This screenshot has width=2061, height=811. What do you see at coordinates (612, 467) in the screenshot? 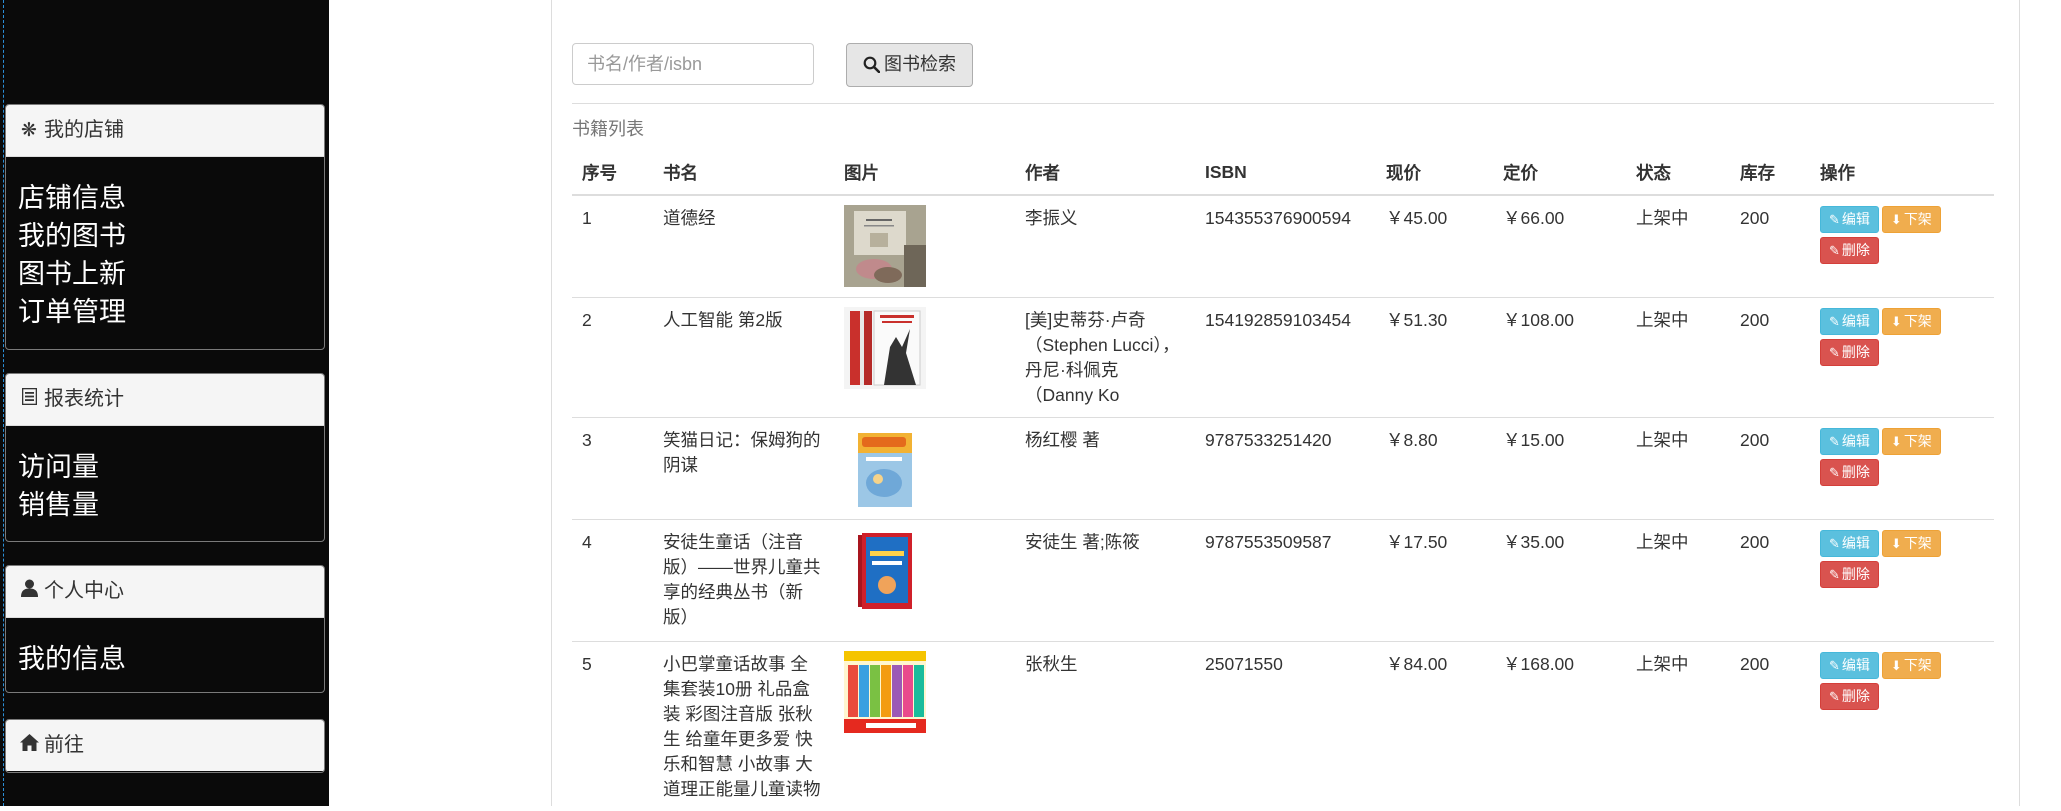
I see `cell-no: 3` at bounding box center [612, 467].